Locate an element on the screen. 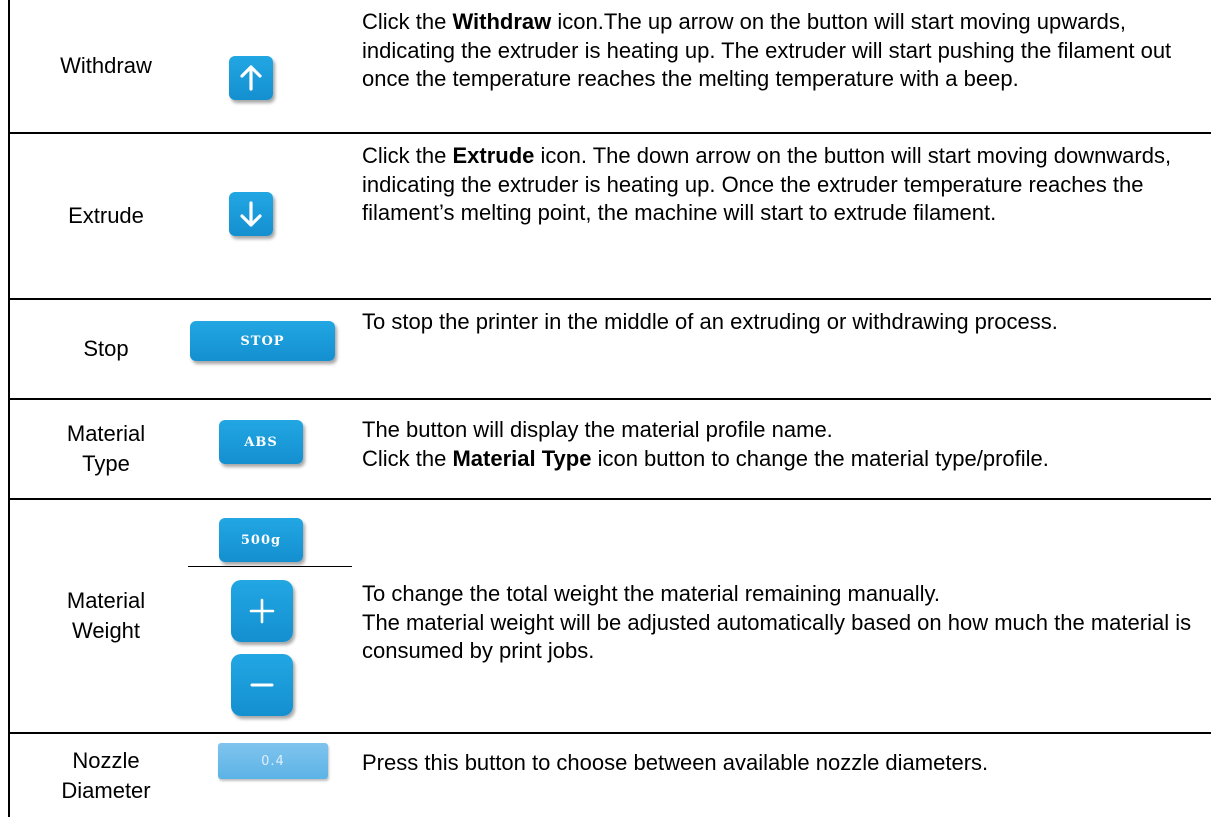  minus-icon is located at coordinates (262, 685).